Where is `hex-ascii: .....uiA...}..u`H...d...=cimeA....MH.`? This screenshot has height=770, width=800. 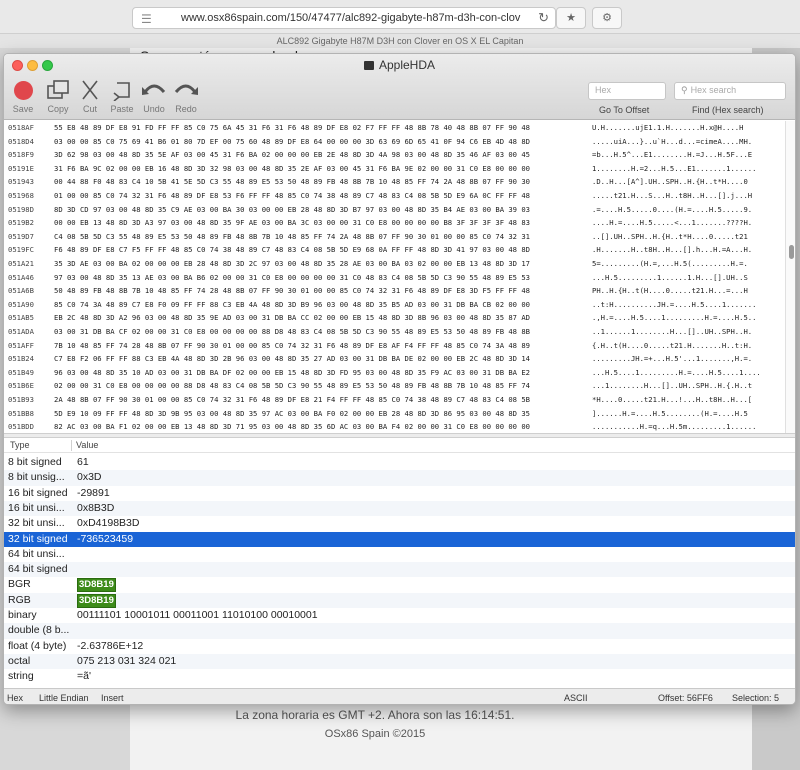 hex-ascii: .....uiA...}..u`H...d...=cimeA....MH. is located at coordinates (688, 141).